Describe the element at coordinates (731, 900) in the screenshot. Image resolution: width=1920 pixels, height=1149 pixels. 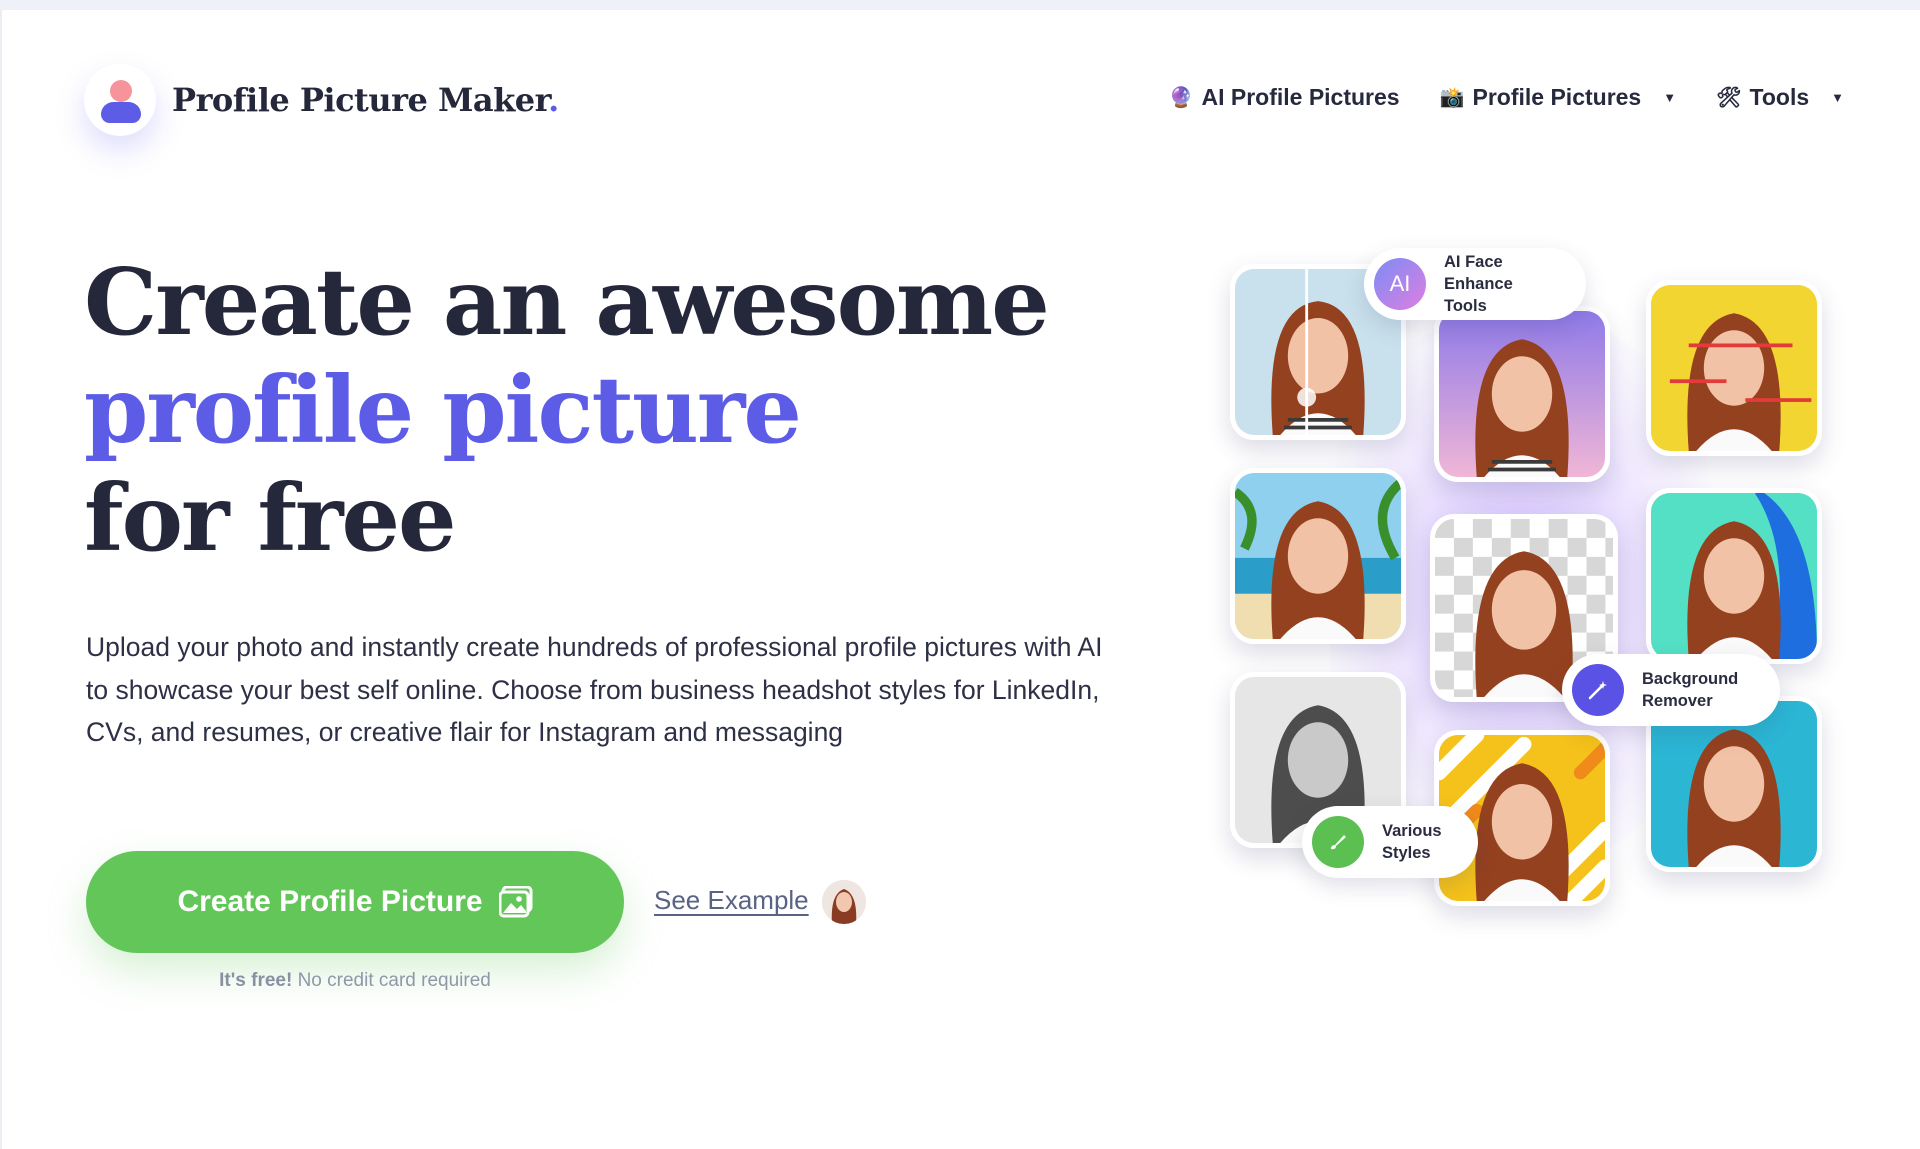
I see `see-example-link: See Example` at that location.